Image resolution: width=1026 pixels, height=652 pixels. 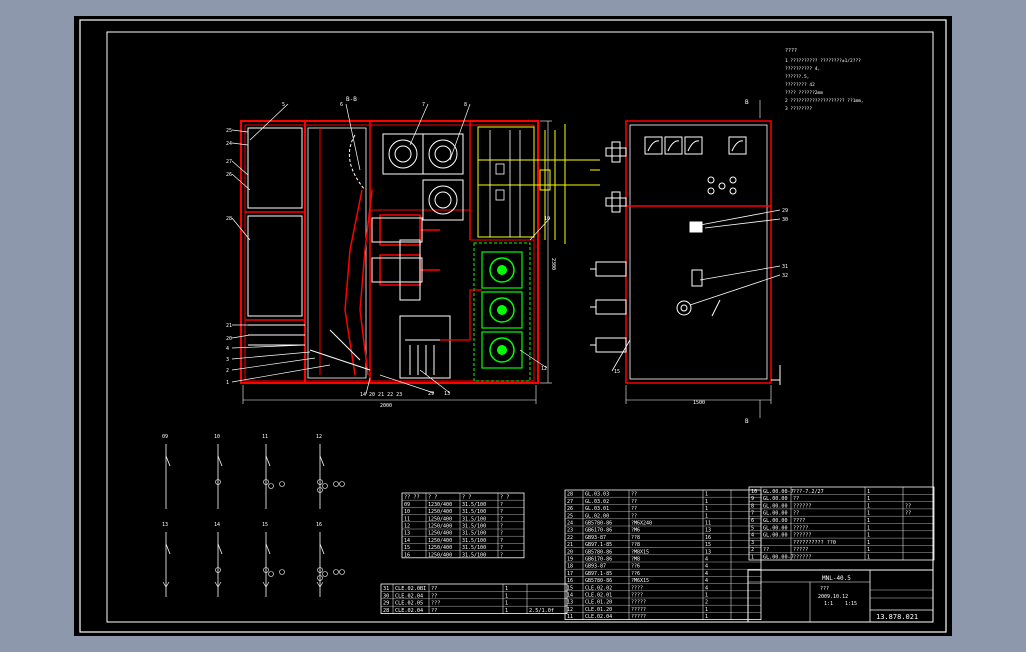 What do you see at coordinates (747, 102) in the screenshot?
I see `view-marker-top: B` at bounding box center [747, 102].